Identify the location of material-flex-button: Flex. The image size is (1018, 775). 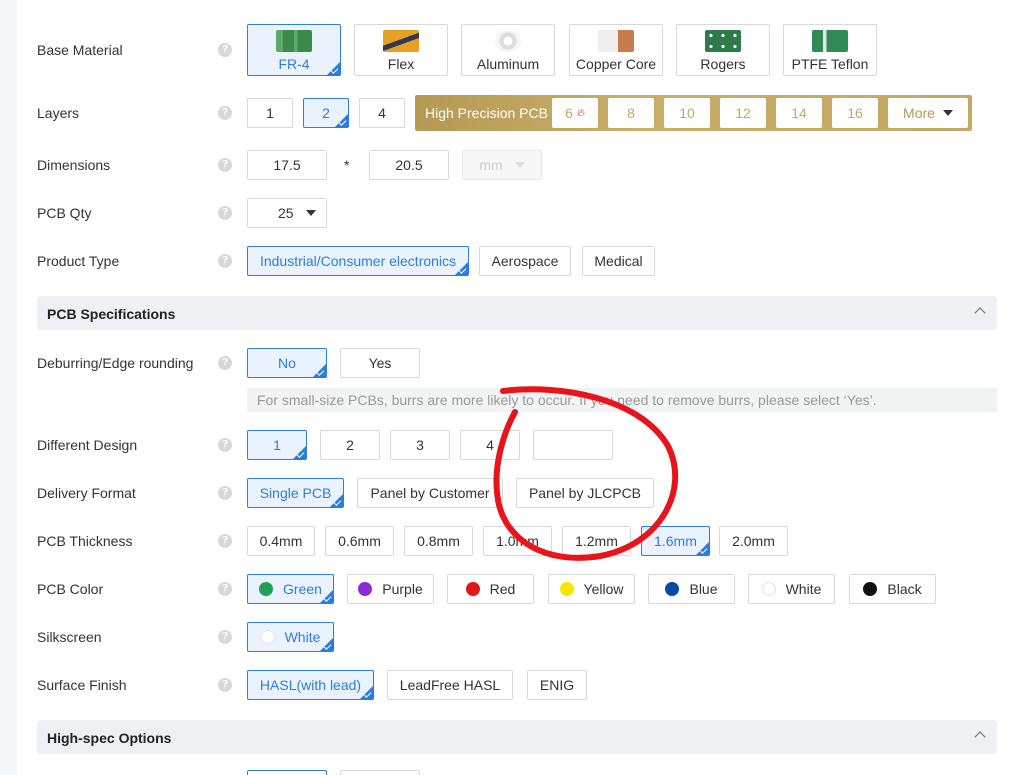
(401, 50).